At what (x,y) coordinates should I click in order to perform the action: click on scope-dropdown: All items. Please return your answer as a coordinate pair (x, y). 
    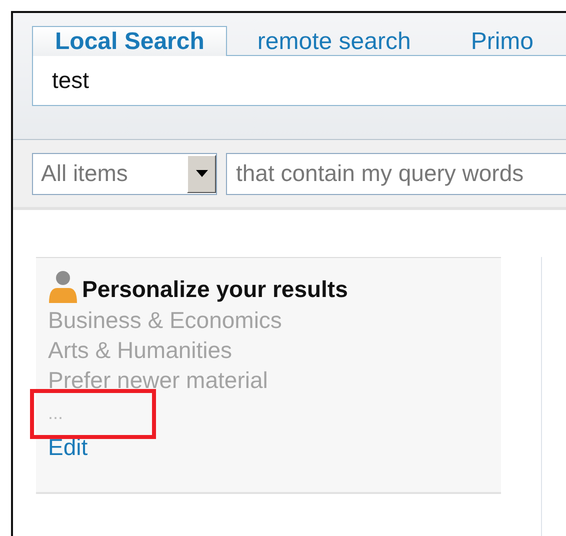
    Looking at the image, I should click on (124, 173).